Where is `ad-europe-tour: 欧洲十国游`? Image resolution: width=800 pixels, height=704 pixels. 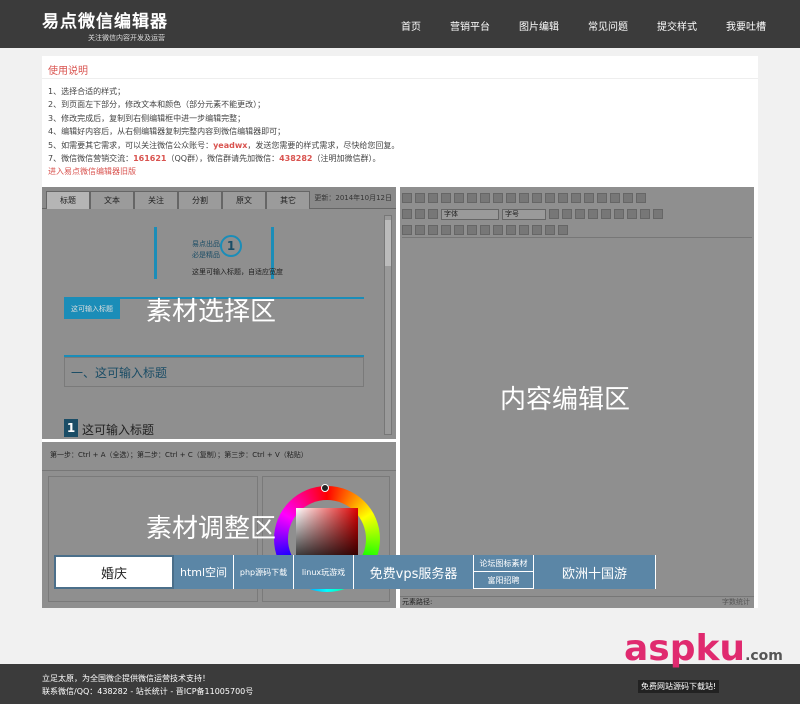 ad-europe-tour: 欧洲十国游 is located at coordinates (595, 572).